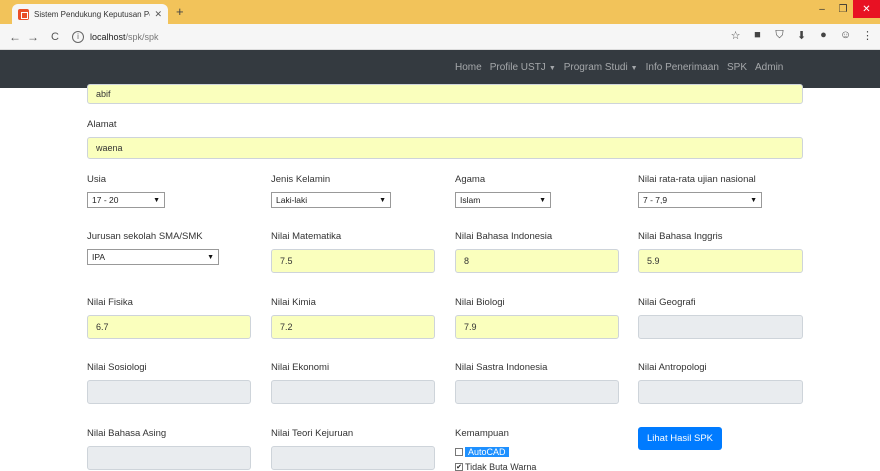 The width and height of the screenshot is (880, 471). Describe the element at coordinates (99, 257) in the screenshot. I see `jurusan-select-value: IPA` at that location.